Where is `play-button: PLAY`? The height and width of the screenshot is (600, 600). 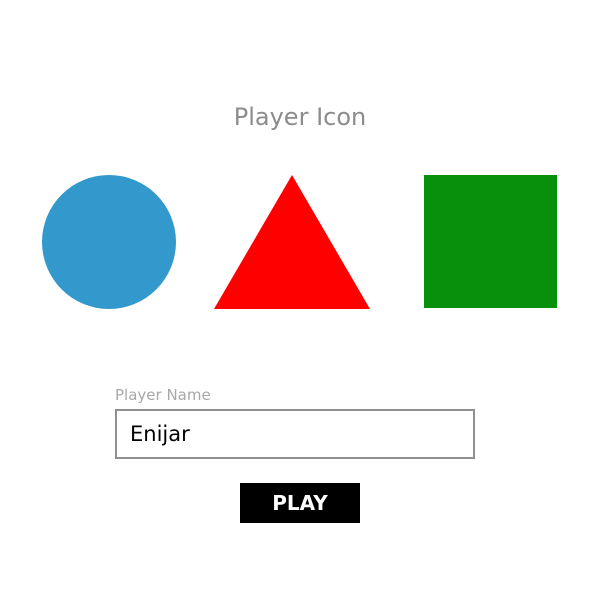
play-button: PLAY is located at coordinates (300, 503).